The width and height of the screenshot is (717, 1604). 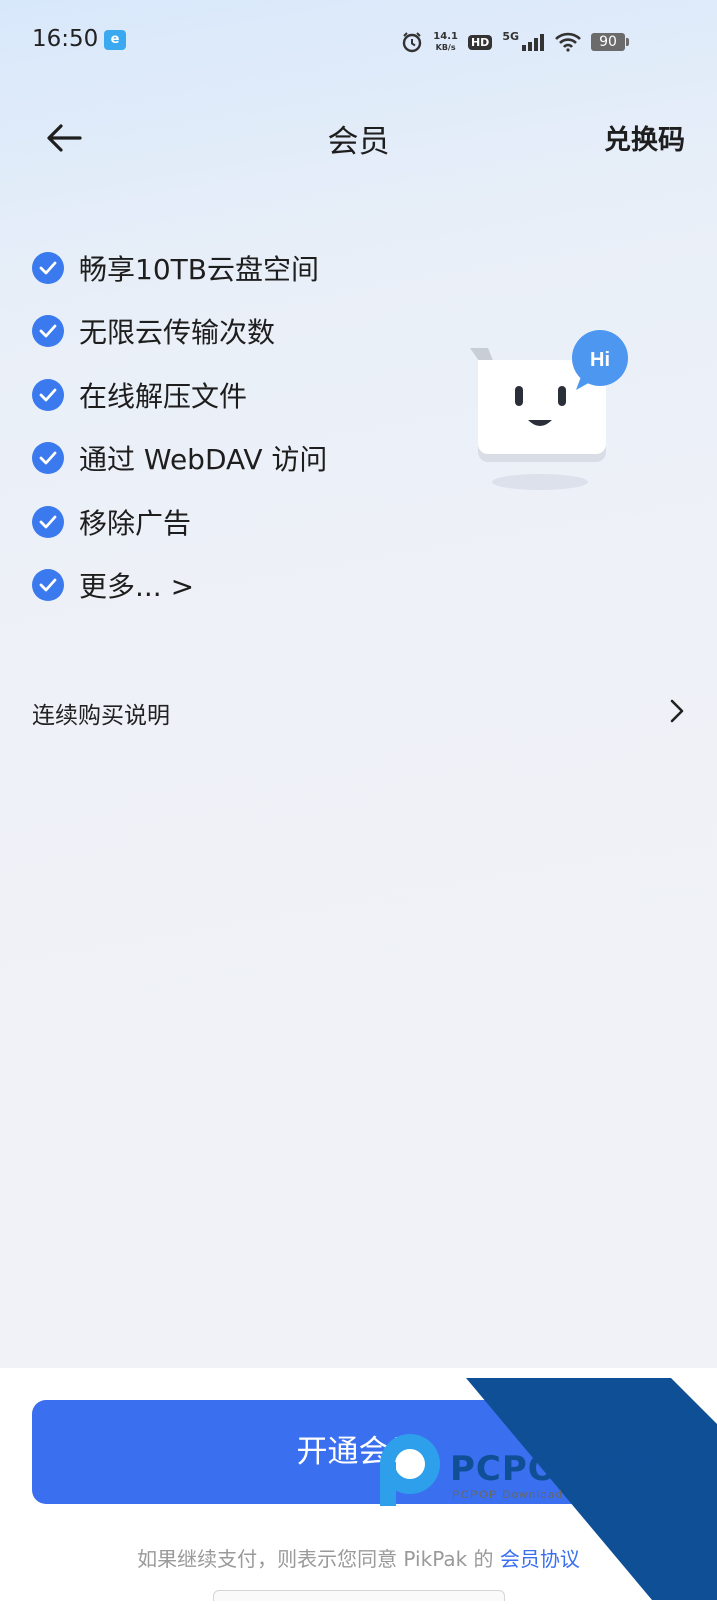 What do you see at coordinates (568, 42) in the screenshot?
I see `wifi-icon` at bounding box center [568, 42].